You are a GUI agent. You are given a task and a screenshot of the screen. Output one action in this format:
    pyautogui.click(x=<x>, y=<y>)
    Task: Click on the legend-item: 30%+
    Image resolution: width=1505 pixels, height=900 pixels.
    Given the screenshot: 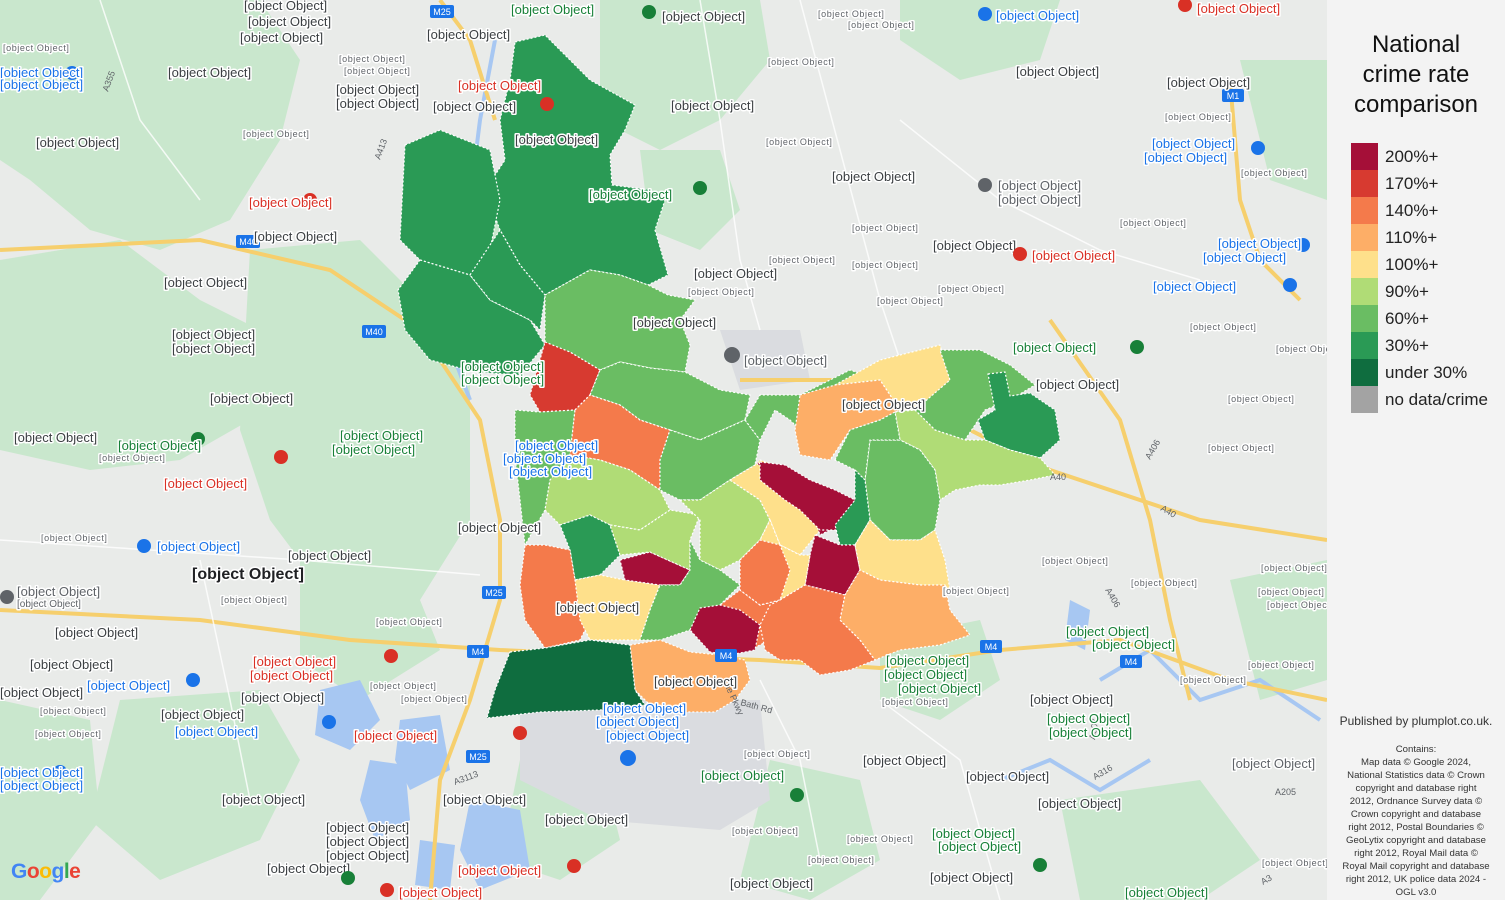 What is the action you would take?
    pyautogui.click(x=1419, y=345)
    